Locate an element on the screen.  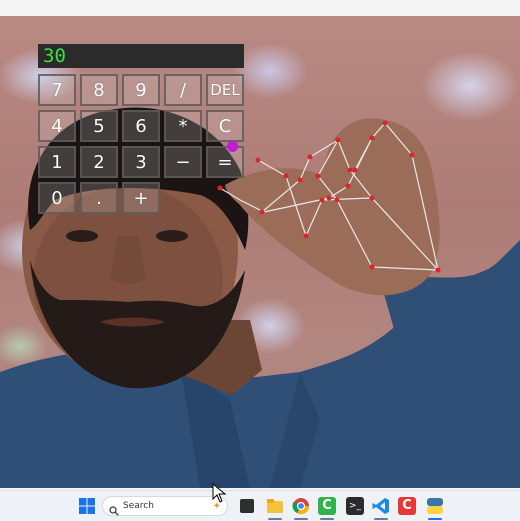
key-divide: / is located at coordinates (183, 90).